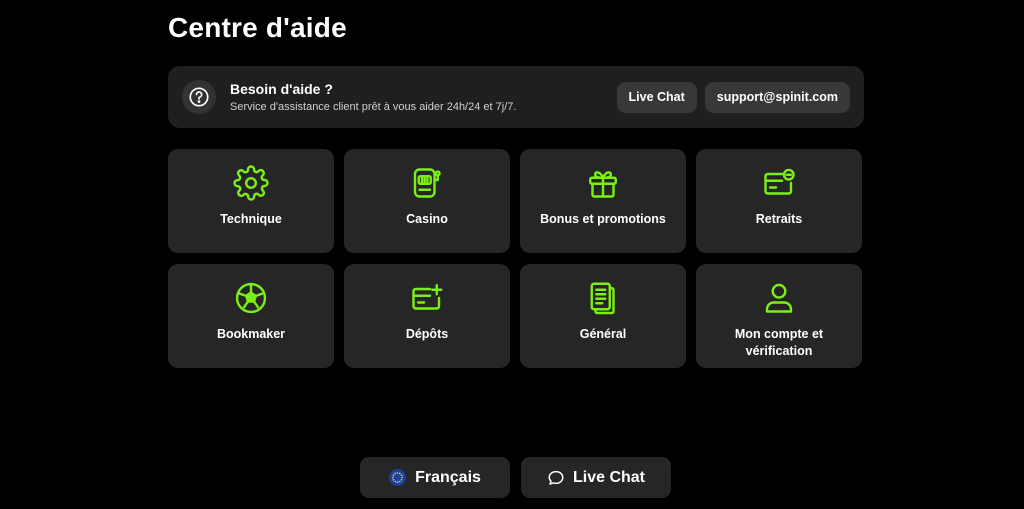 The height and width of the screenshot is (509, 1024). Describe the element at coordinates (602, 298) in the screenshot. I see `document-icon` at that location.